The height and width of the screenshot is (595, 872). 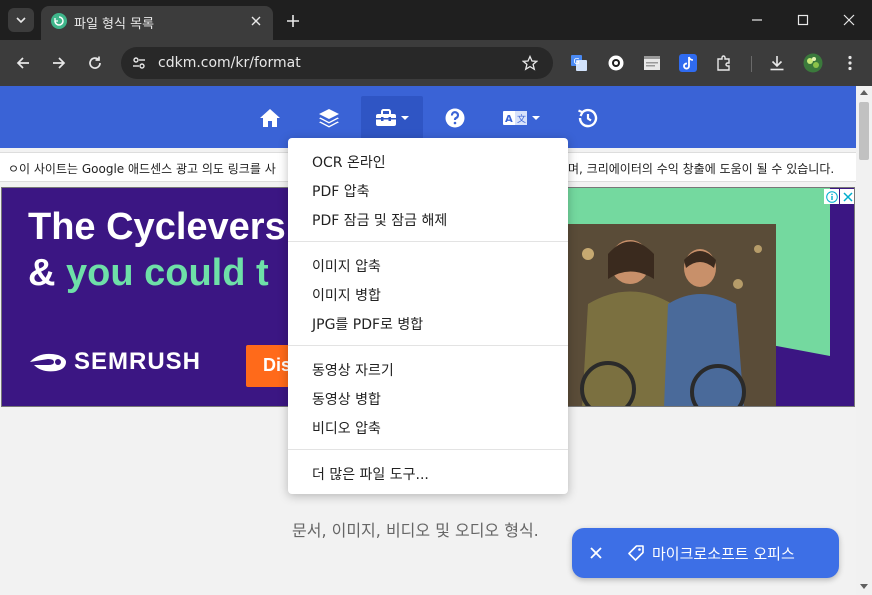 I want to click on notice-text-left: ㅇ이 사이트는 Google 애드센스 광고 의도 링크를 사, so click(x=142, y=169).